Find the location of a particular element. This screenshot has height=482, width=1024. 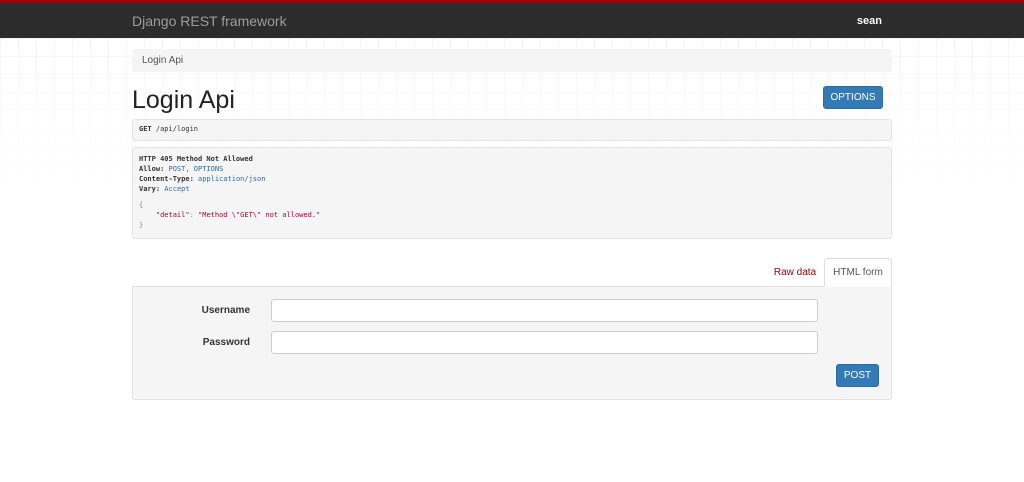

password-input is located at coordinates (544, 342).